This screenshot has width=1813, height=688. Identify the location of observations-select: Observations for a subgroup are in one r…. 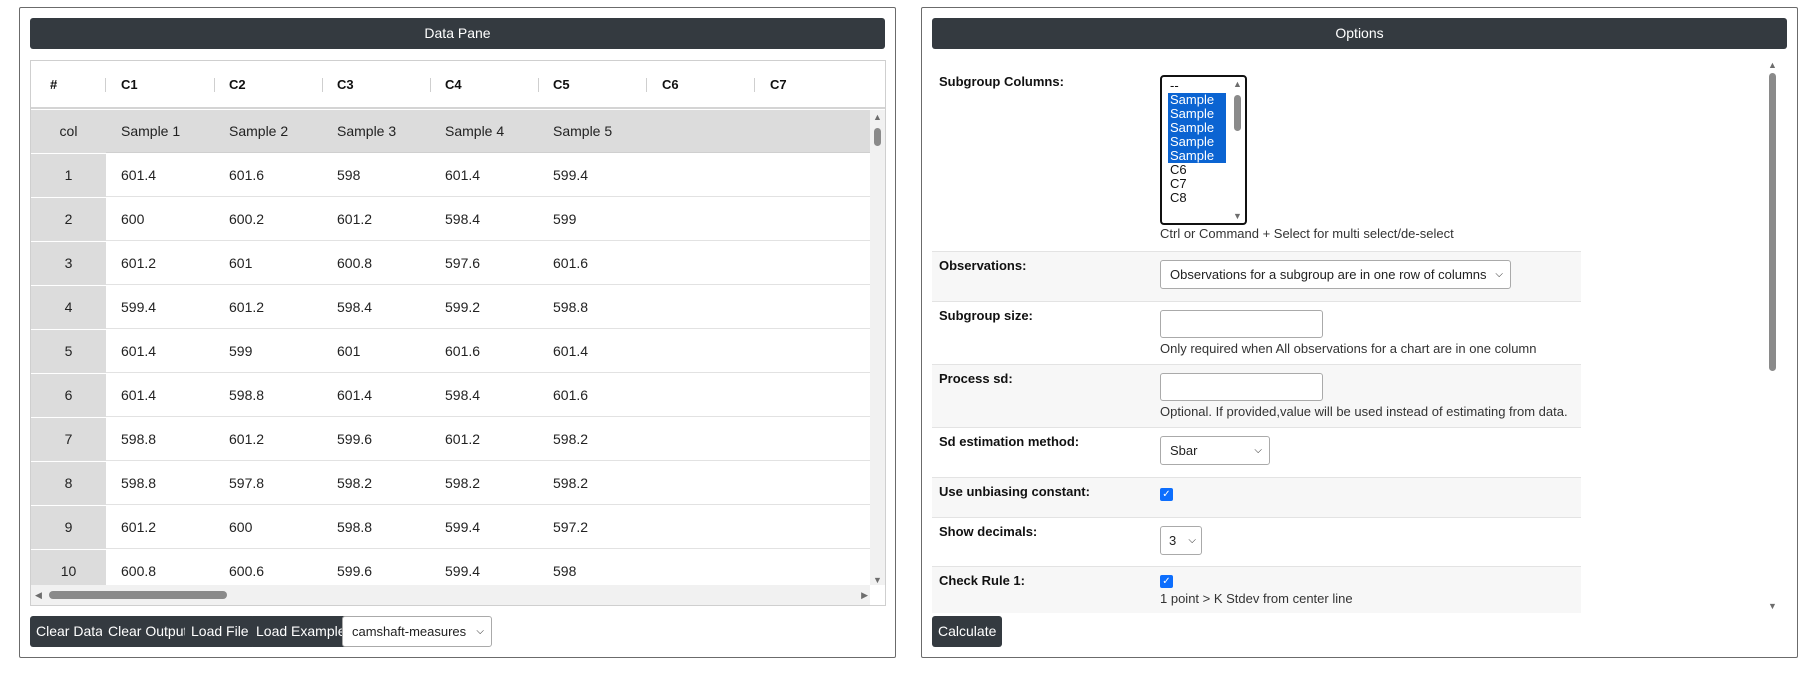
(1335, 274).